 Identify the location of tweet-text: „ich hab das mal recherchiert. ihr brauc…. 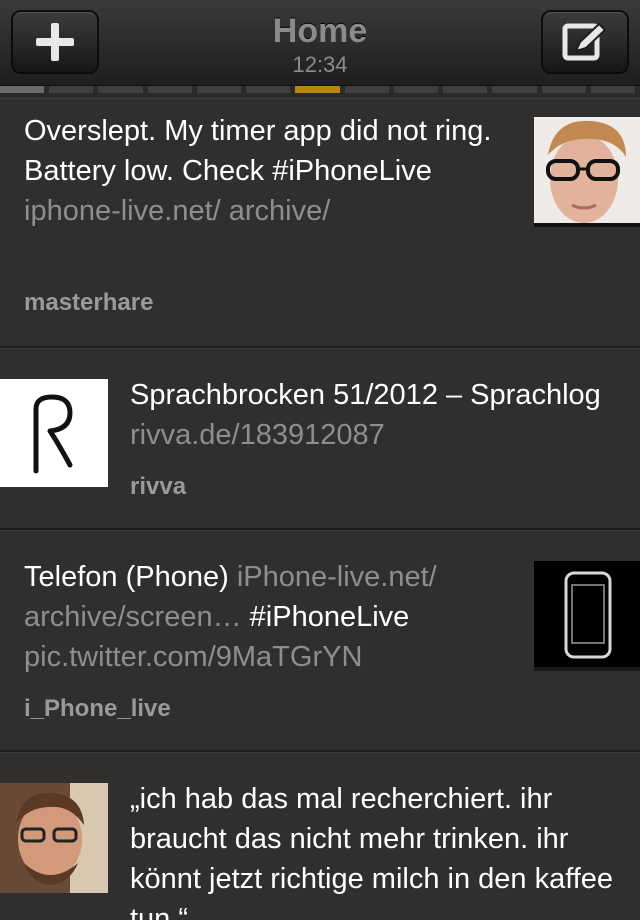
(372, 851).